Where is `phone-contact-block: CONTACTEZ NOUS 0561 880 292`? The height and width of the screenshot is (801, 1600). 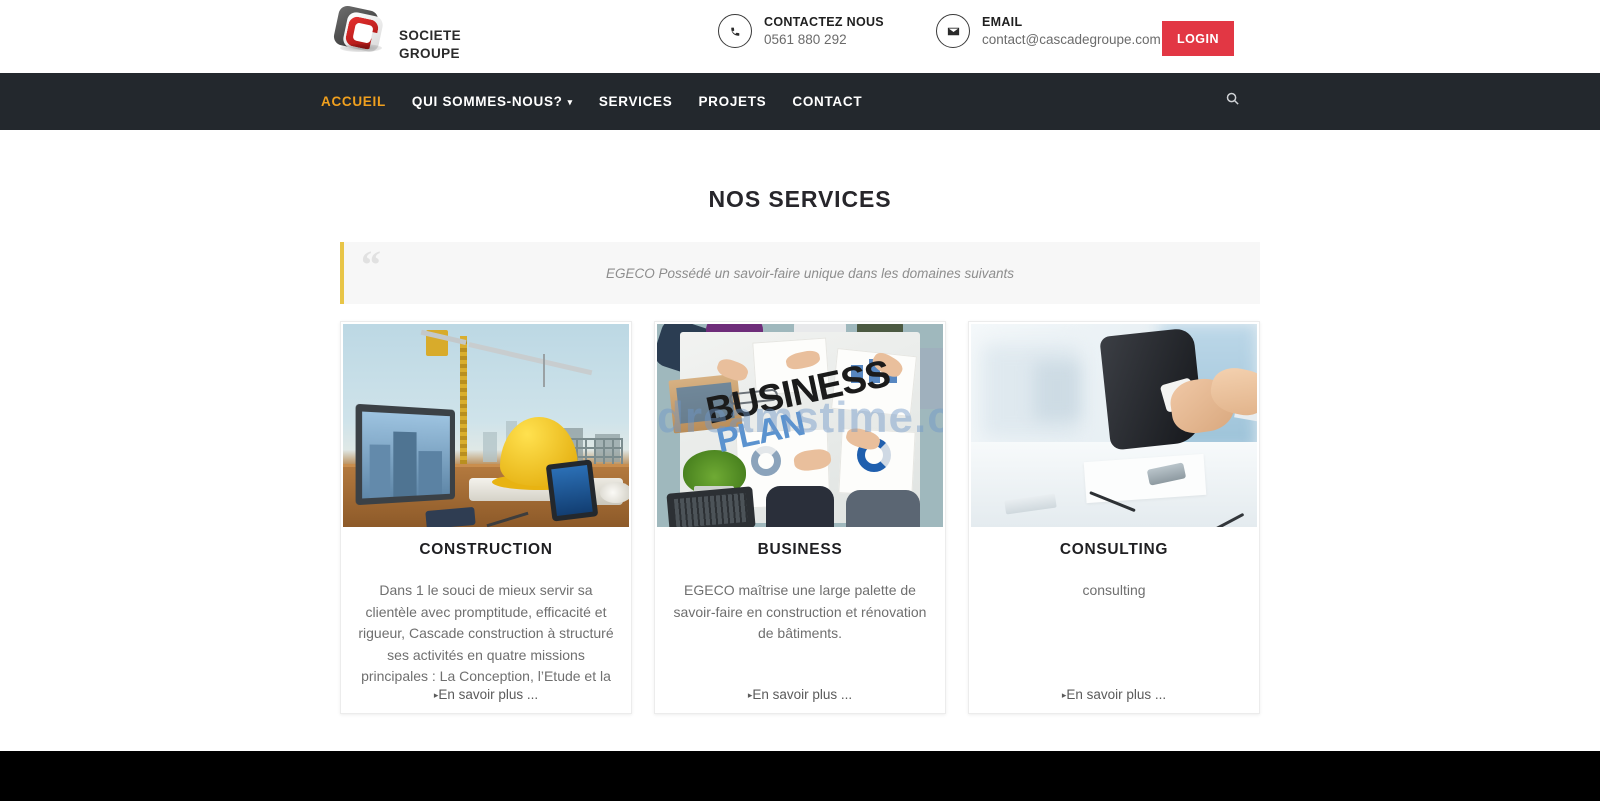
phone-contact-block: CONTACTEZ NOUS 0561 880 292 is located at coordinates (801, 31).